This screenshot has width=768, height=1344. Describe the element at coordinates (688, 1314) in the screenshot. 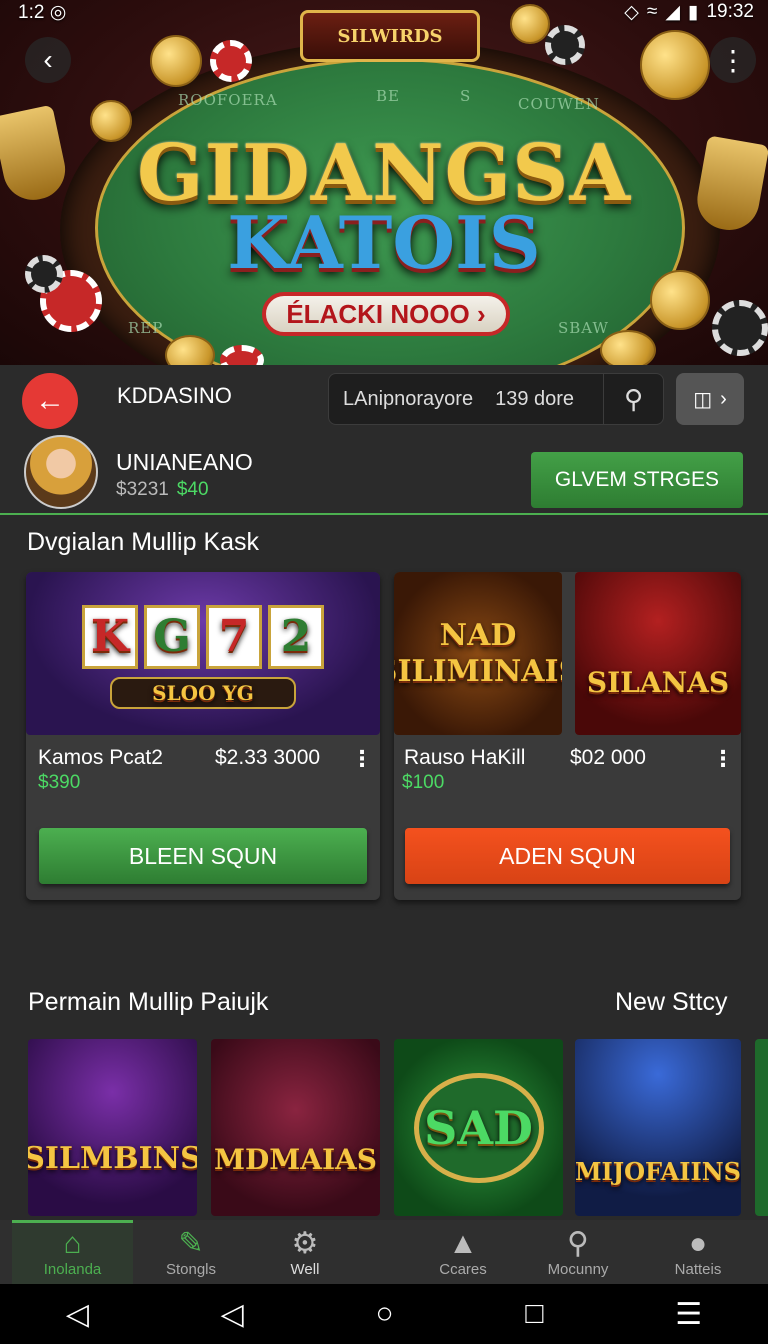

I see `menu-icon: ☰` at that location.